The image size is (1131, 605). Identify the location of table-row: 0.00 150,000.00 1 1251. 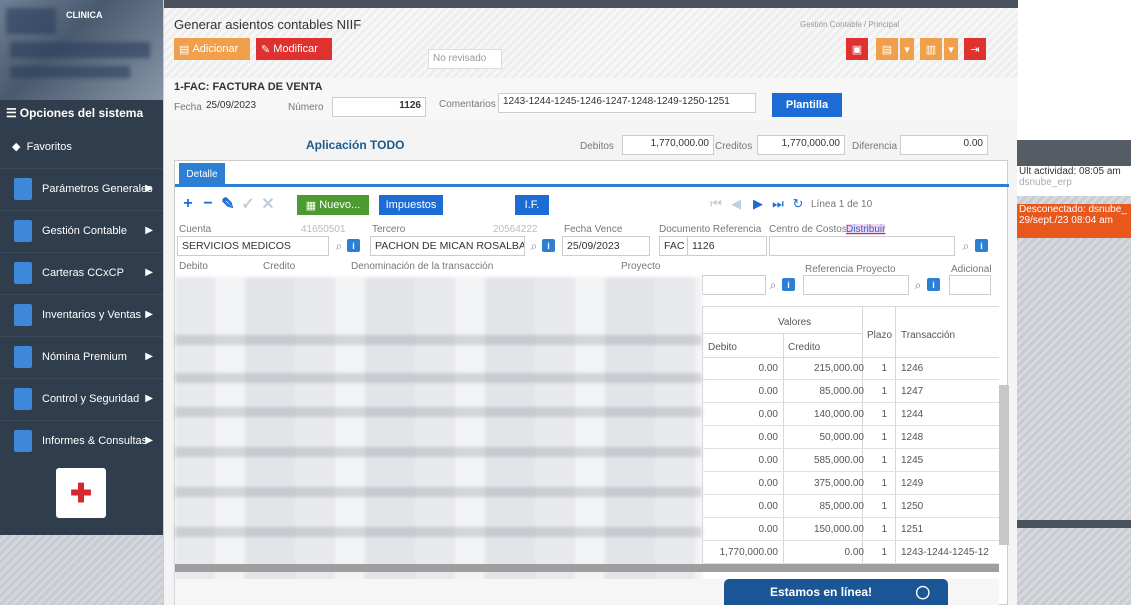
(850, 529).